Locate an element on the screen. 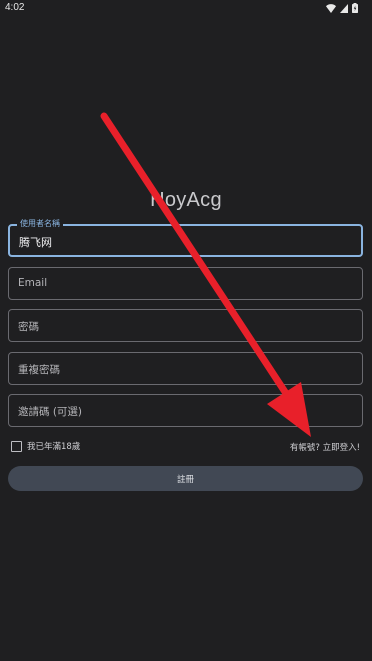 This screenshot has height=661, width=372. password-field: 密碼 is located at coordinates (185, 325).